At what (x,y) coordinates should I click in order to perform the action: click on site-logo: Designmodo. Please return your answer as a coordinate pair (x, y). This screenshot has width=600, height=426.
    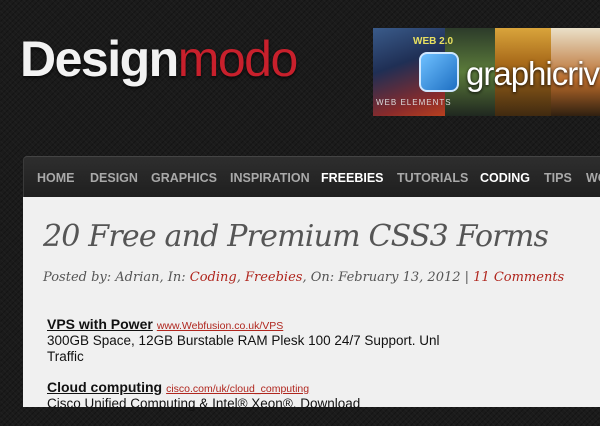
    Looking at the image, I should click on (159, 59).